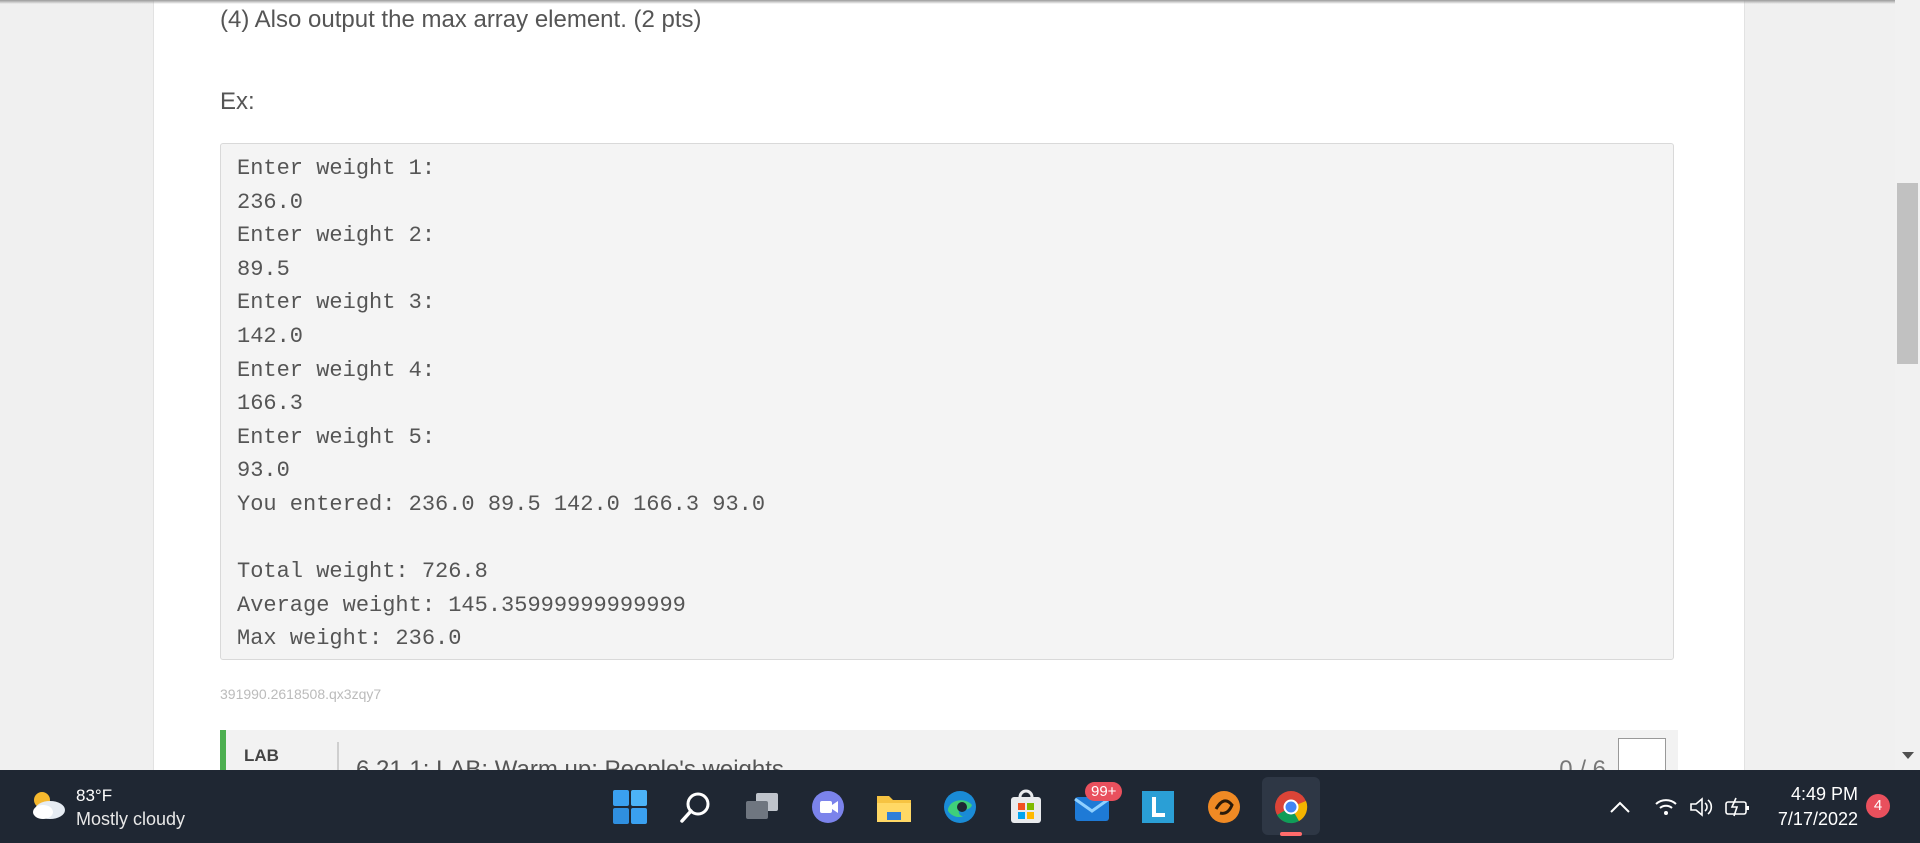 This screenshot has height=843, width=1920. I want to click on problem-id: 391990.2618508.qx3zqy7, so click(301, 694).